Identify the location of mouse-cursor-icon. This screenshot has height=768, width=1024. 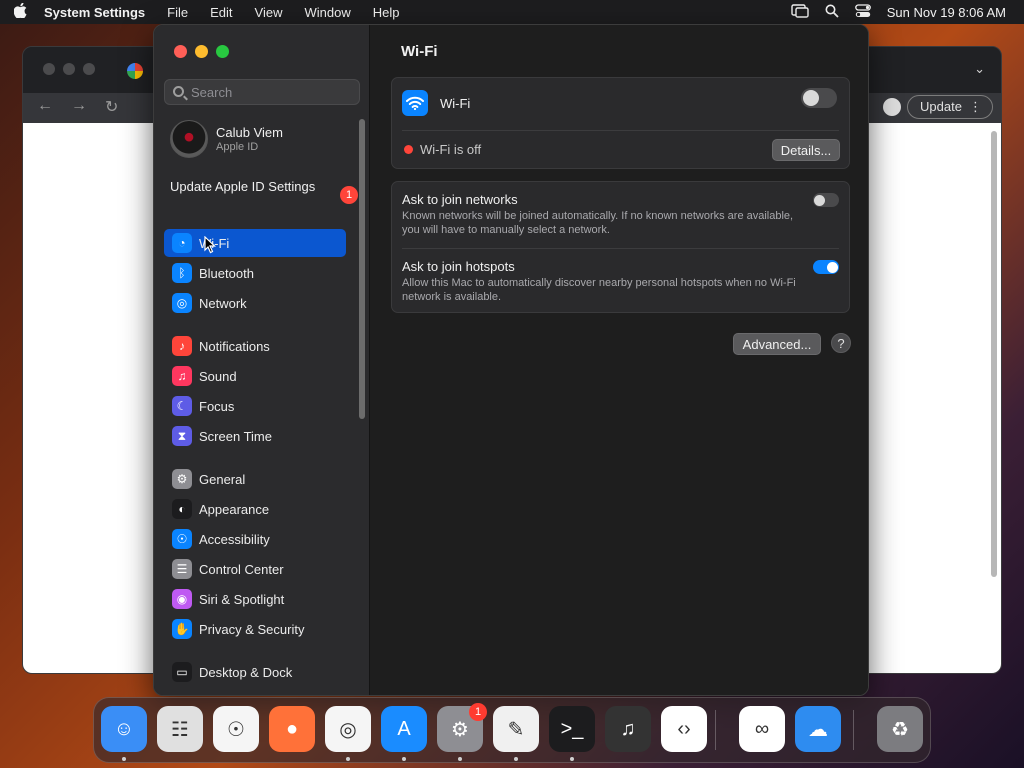
(210, 245).